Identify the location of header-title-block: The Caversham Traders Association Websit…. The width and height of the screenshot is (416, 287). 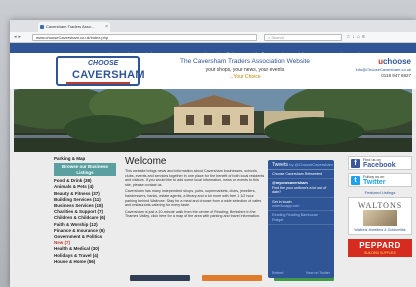
(245, 69).